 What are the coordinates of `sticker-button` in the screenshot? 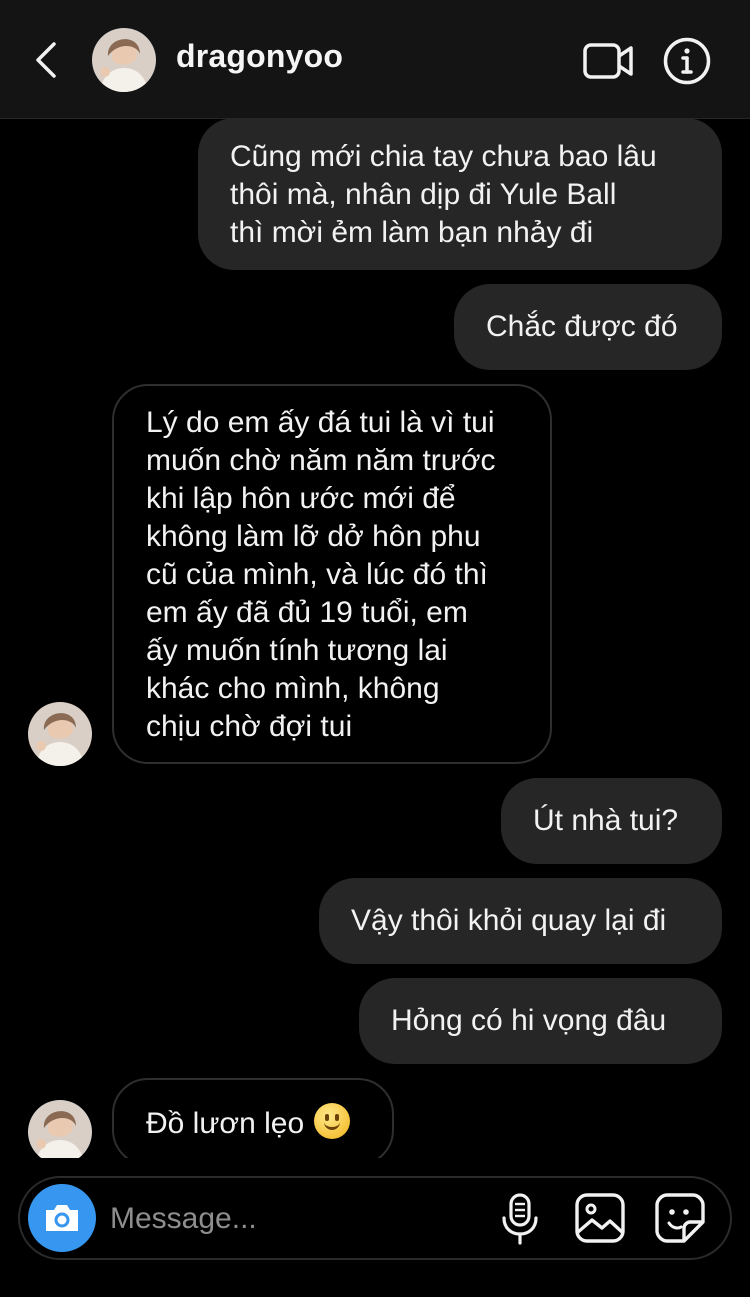 It's located at (680, 1218).